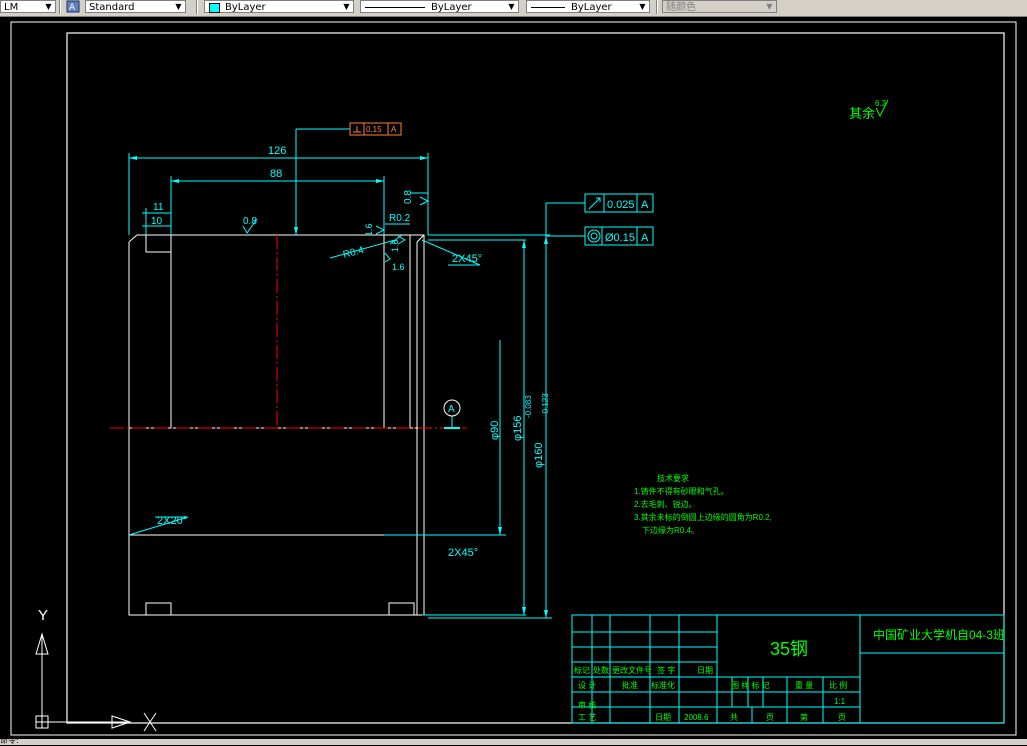 The width and height of the screenshot is (1027, 746). What do you see at coordinates (158, 207) in the screenshot?
I see `dim-11: 11` at bounding box center [158, 207].